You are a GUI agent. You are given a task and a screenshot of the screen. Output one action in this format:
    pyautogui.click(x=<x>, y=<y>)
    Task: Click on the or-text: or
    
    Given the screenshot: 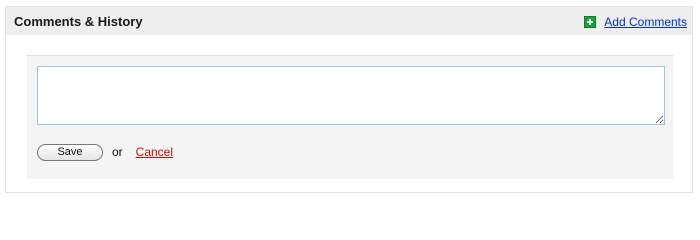 What is the action you would take?
    pyautogui.click(x=117, y=152)
    